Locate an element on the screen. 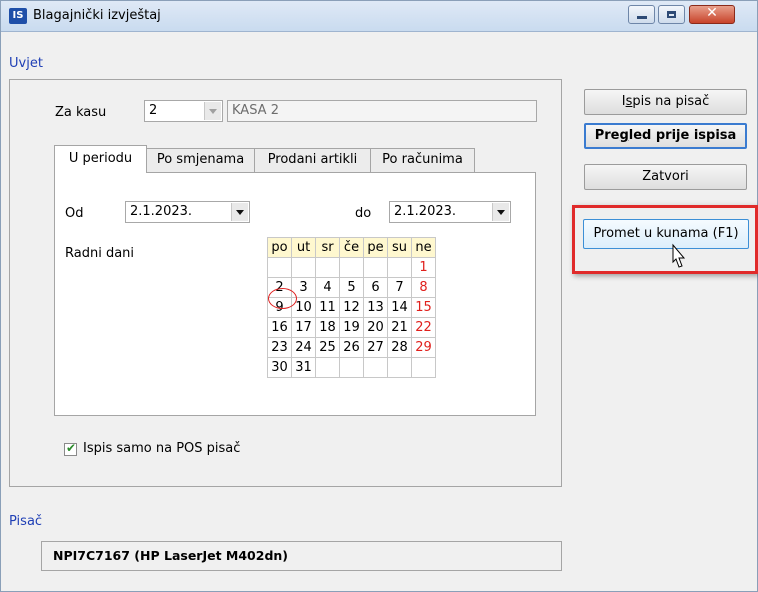 This screenshot has width=758, height=592. calendar-week-row: 2 3 4 5 6 7 8 is located at coordinates (351, 287).